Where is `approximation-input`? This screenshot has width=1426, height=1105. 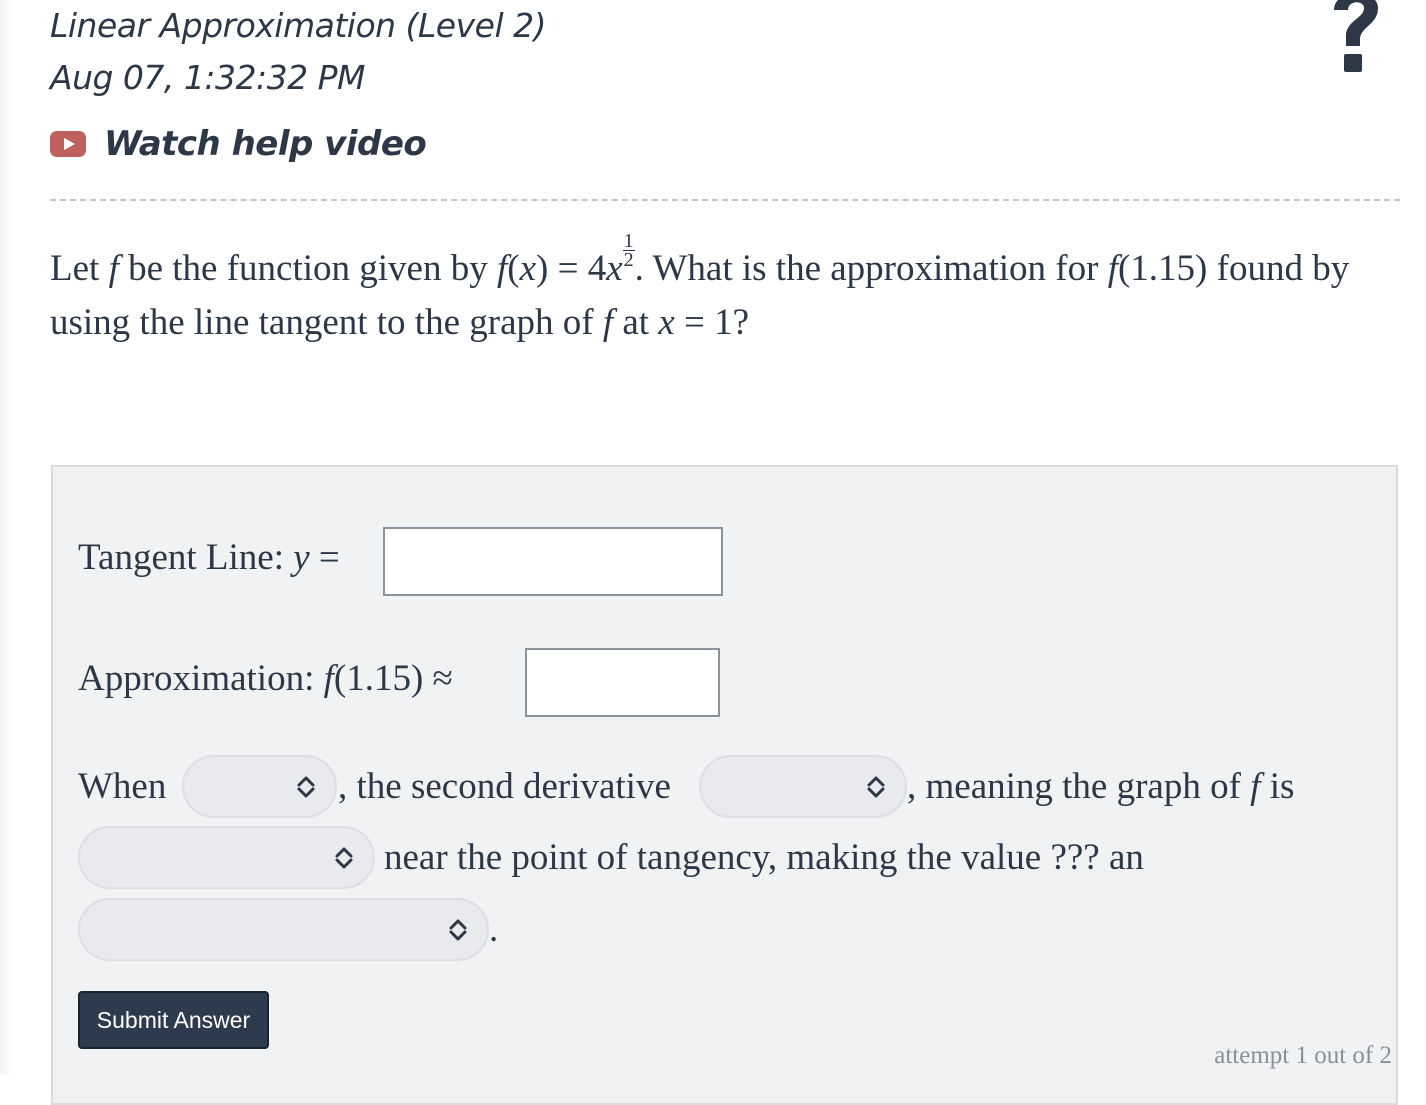 approximation-input is located at coordinates (622, 682).